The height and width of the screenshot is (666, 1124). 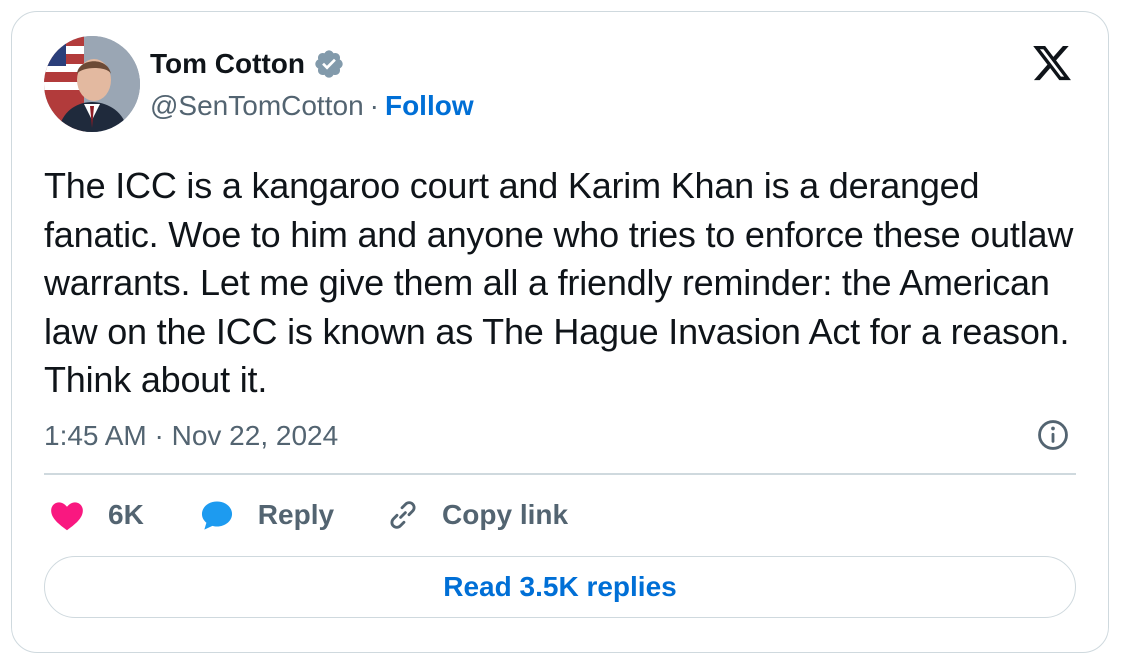 I want to click on like-count: 6K, so click(x=126, y=514).